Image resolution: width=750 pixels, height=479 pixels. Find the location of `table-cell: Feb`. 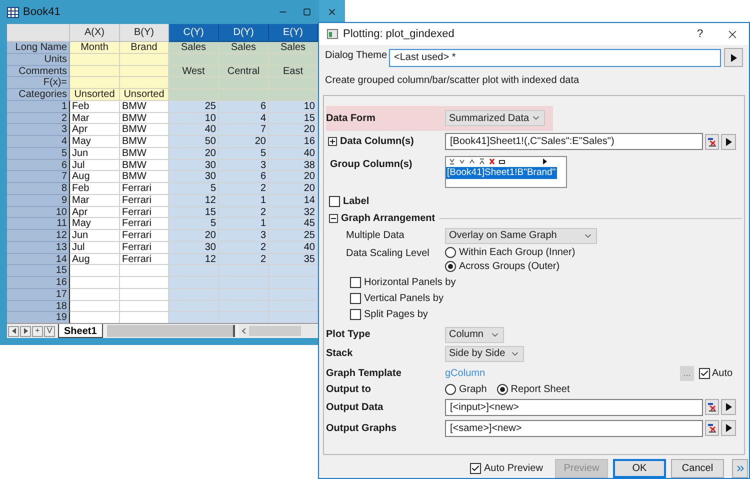

table-cell: Feb is located at coordinates (95, 189).